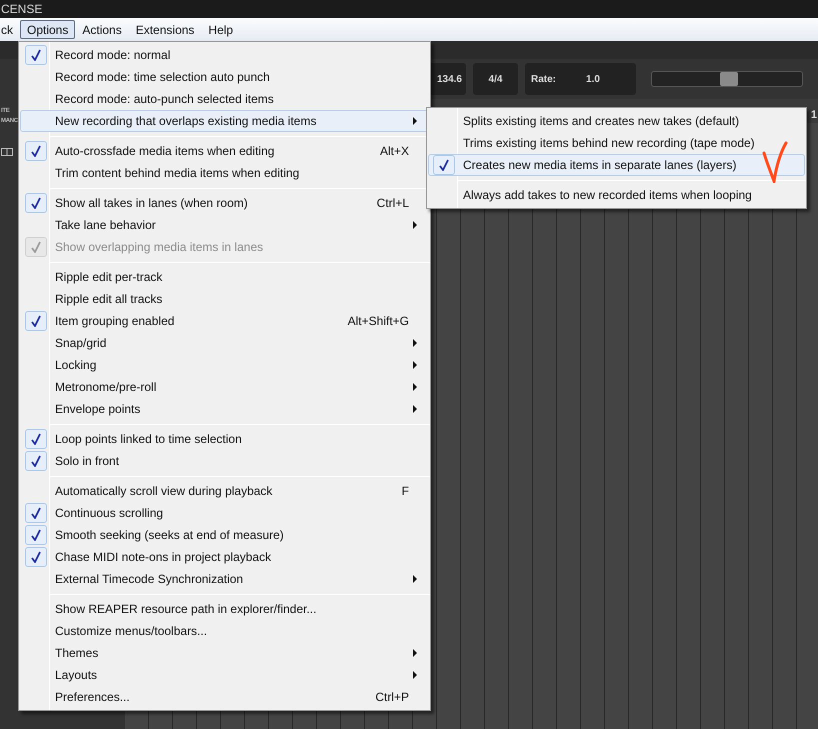  I want to click on menu-item-label: Always add takes to new recorded items when looping, so click(607, 195).